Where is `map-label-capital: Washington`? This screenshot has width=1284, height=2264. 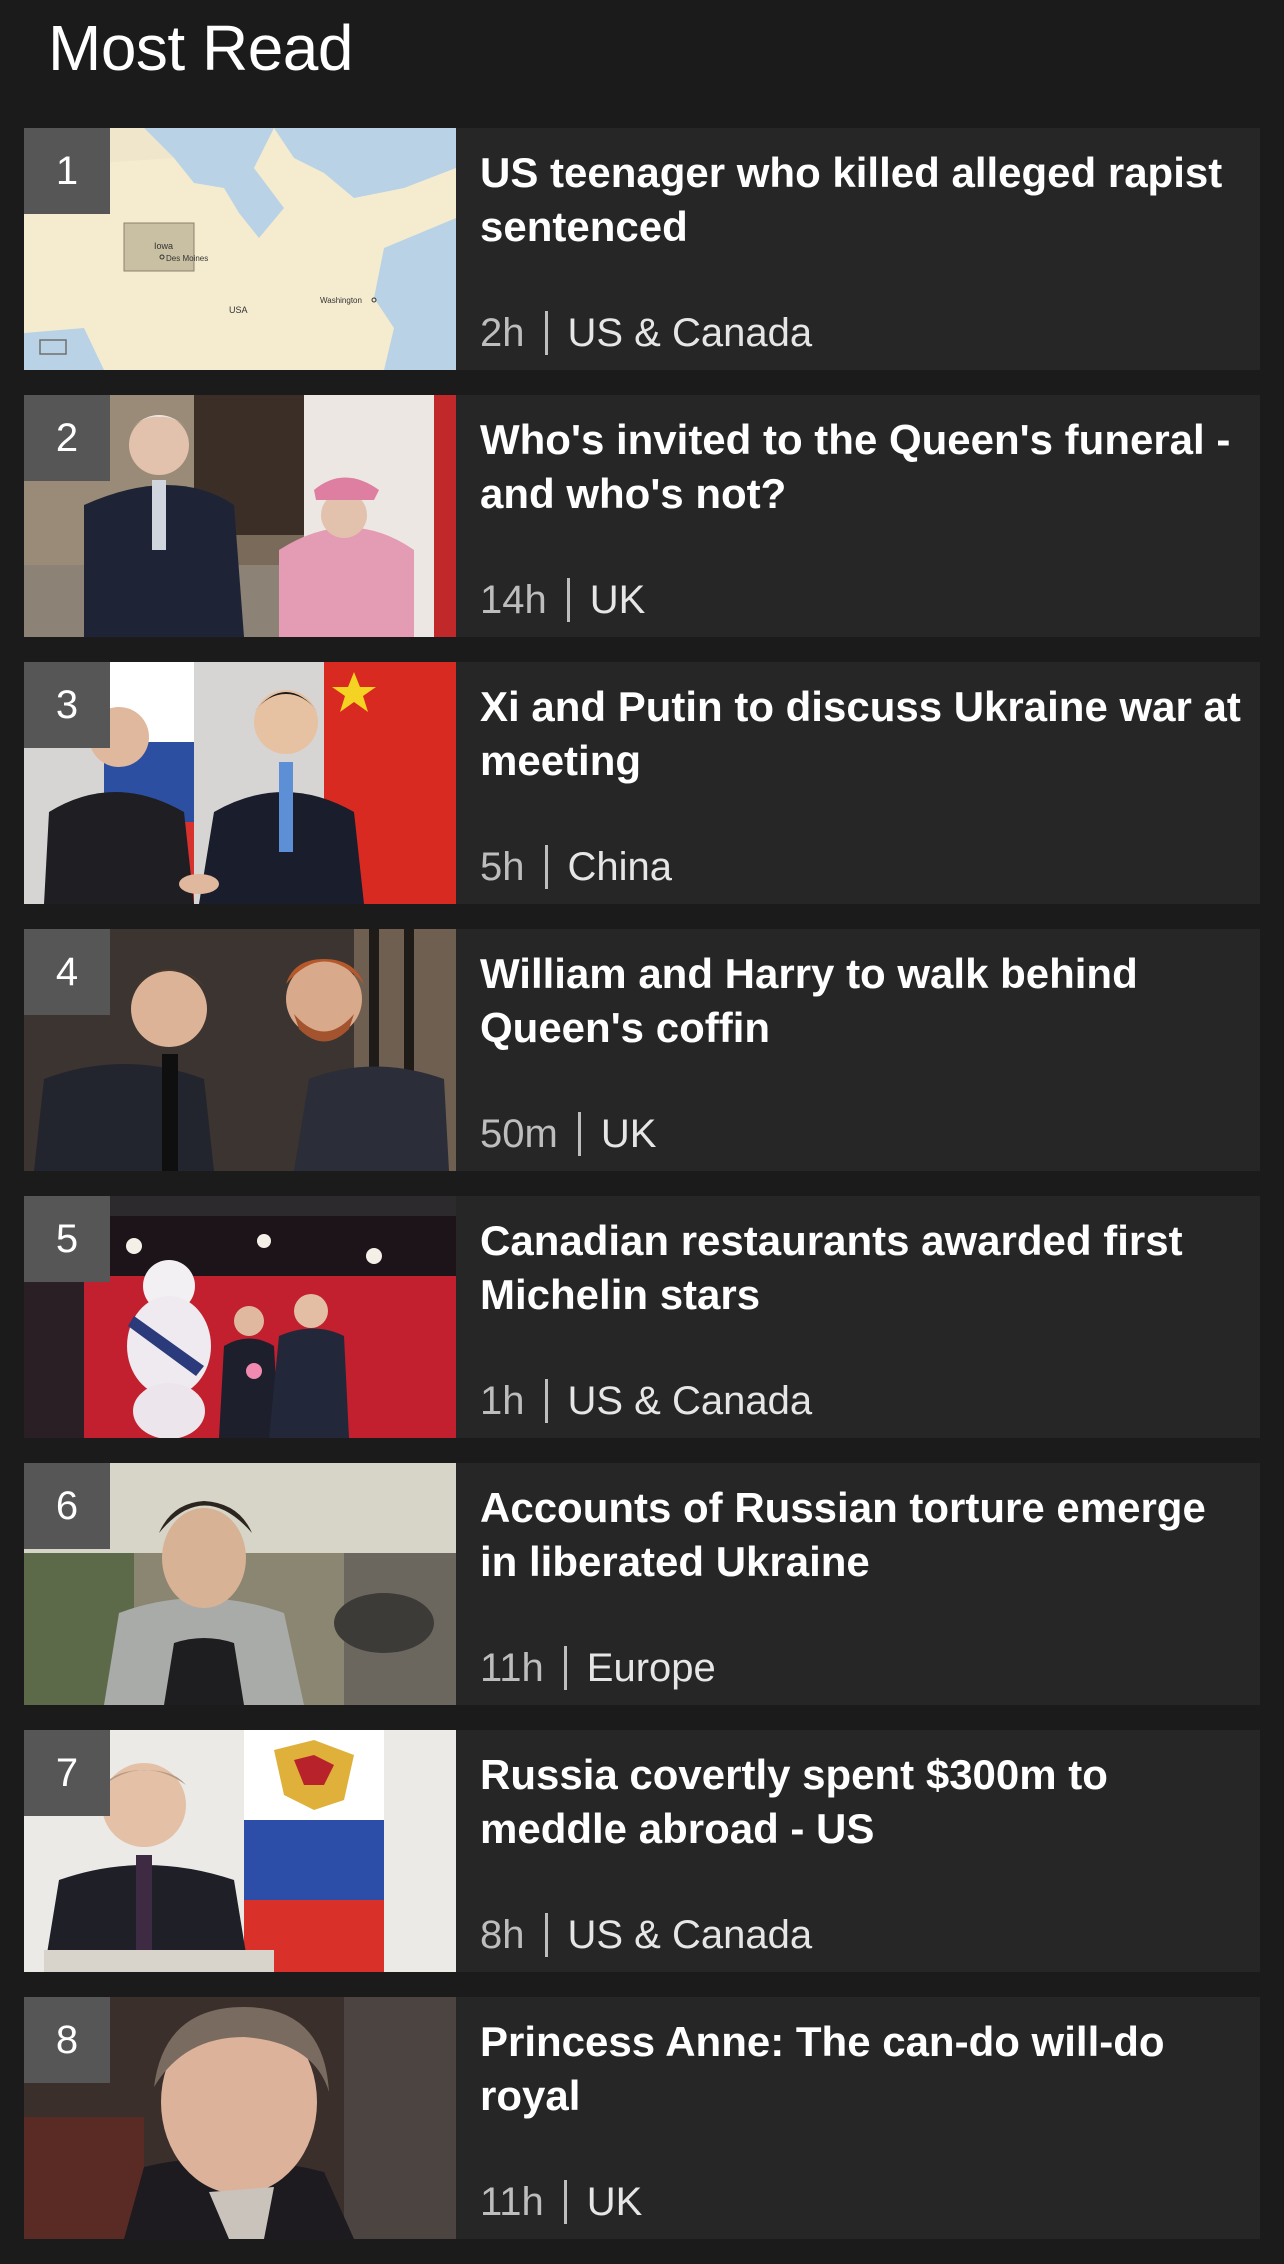 map-label-capital: Washington is located at coordinates (341, 300).